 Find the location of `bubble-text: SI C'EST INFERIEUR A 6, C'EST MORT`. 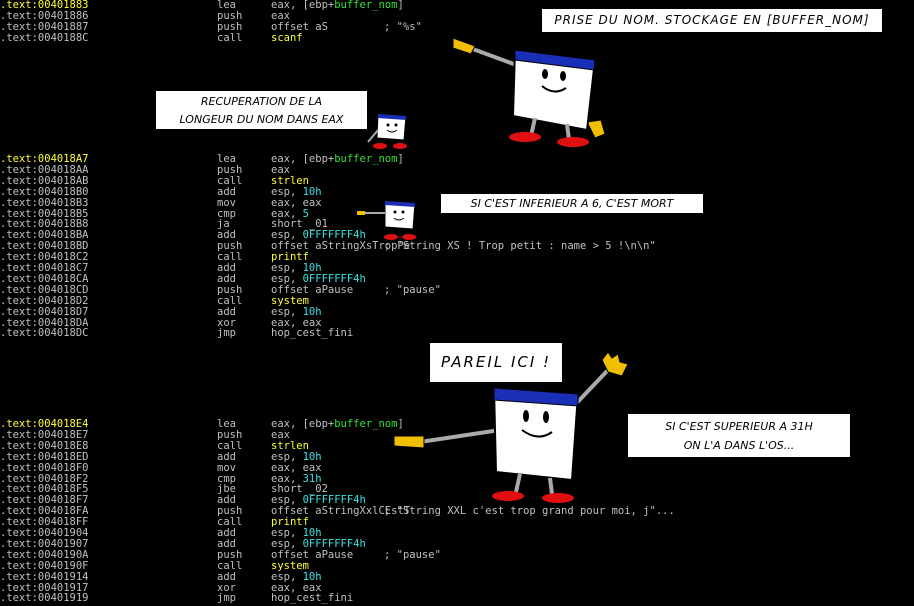

bubble-text: SI C'EST INFERIEUR A 6, C'EST MORT is located at coordinates (572, 203).